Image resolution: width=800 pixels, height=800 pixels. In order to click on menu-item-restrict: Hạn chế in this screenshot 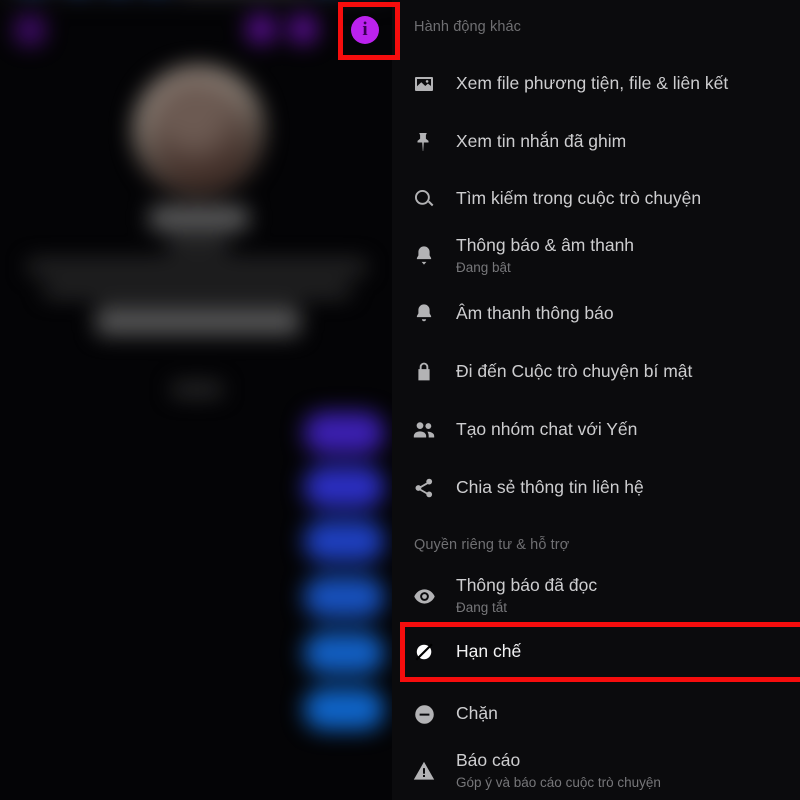, I will do `click(596, 652)`.